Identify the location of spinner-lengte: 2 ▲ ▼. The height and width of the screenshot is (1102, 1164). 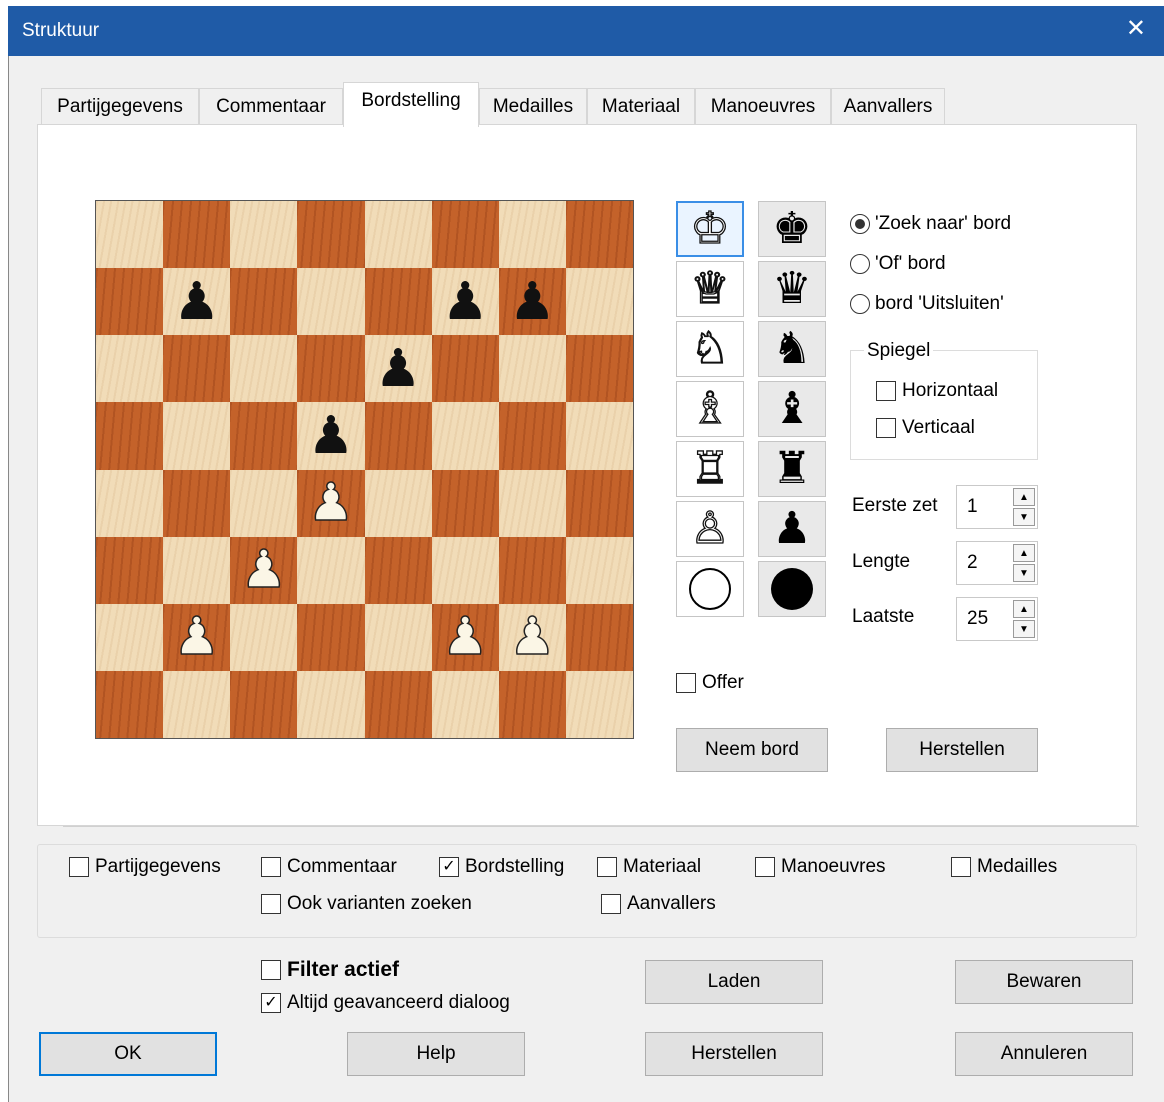
(997, 563).